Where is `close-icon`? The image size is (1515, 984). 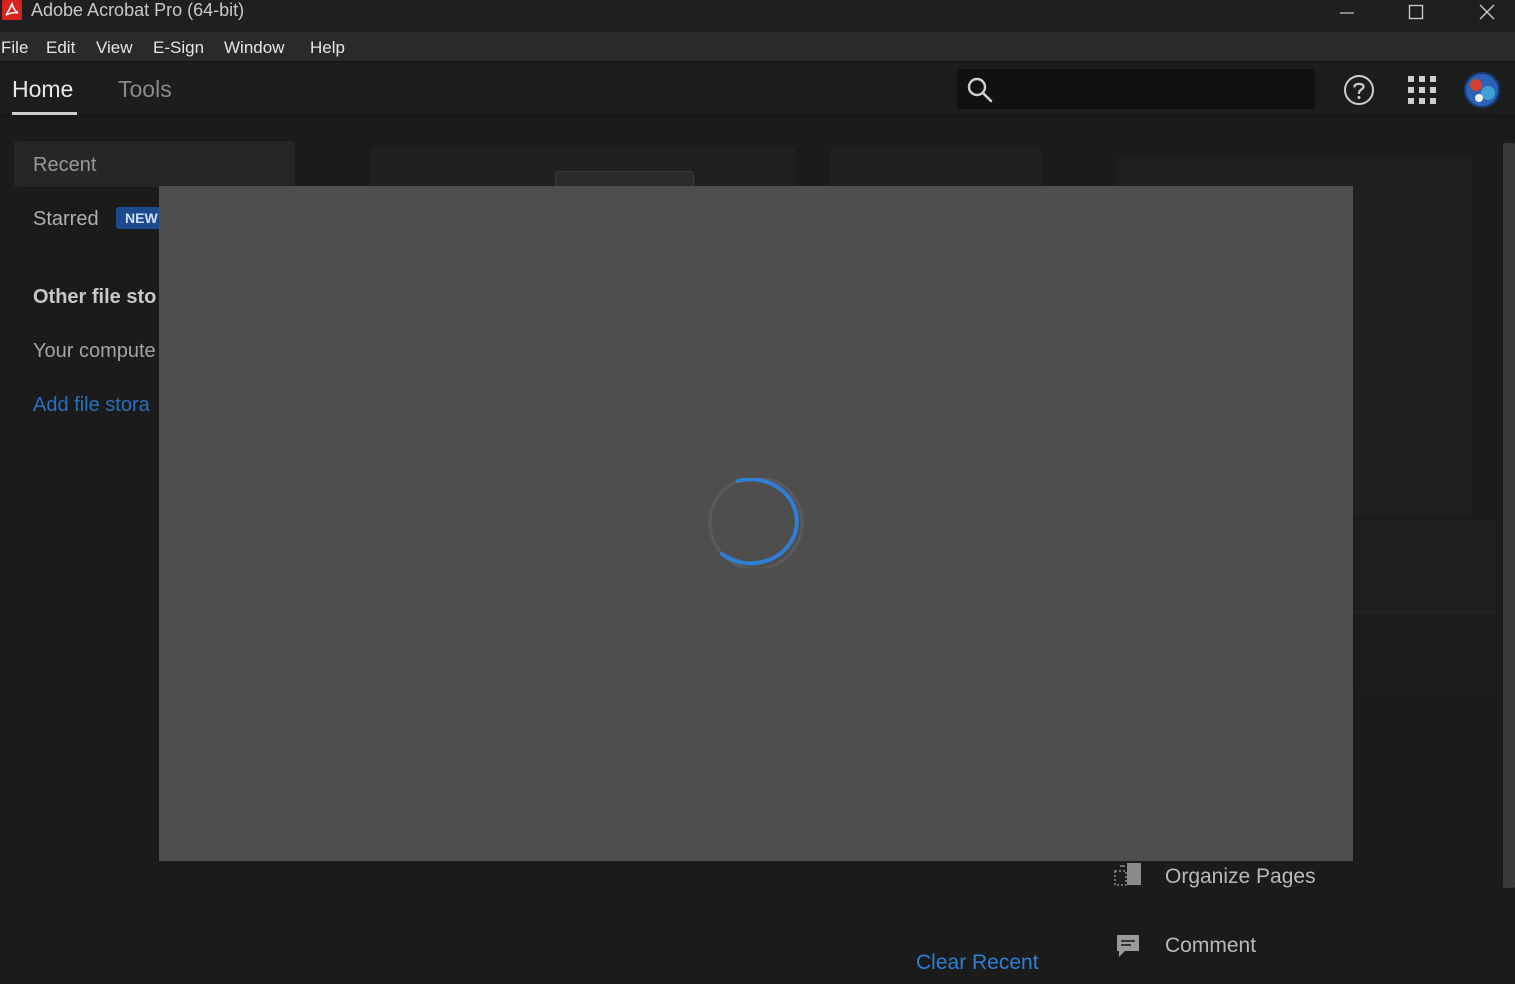 close-icon is located at coordinates (1487, 12).